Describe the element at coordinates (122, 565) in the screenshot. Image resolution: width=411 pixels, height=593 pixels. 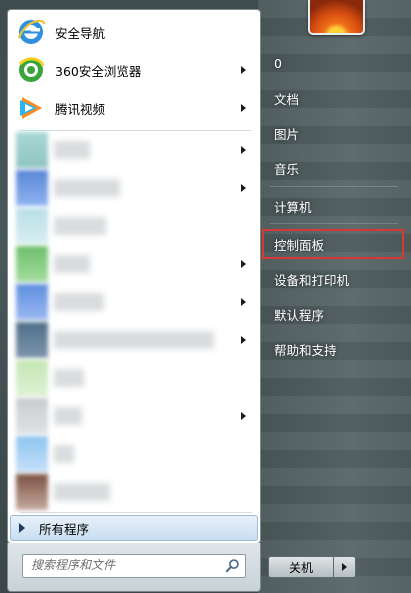
I see `search-input` at that location.